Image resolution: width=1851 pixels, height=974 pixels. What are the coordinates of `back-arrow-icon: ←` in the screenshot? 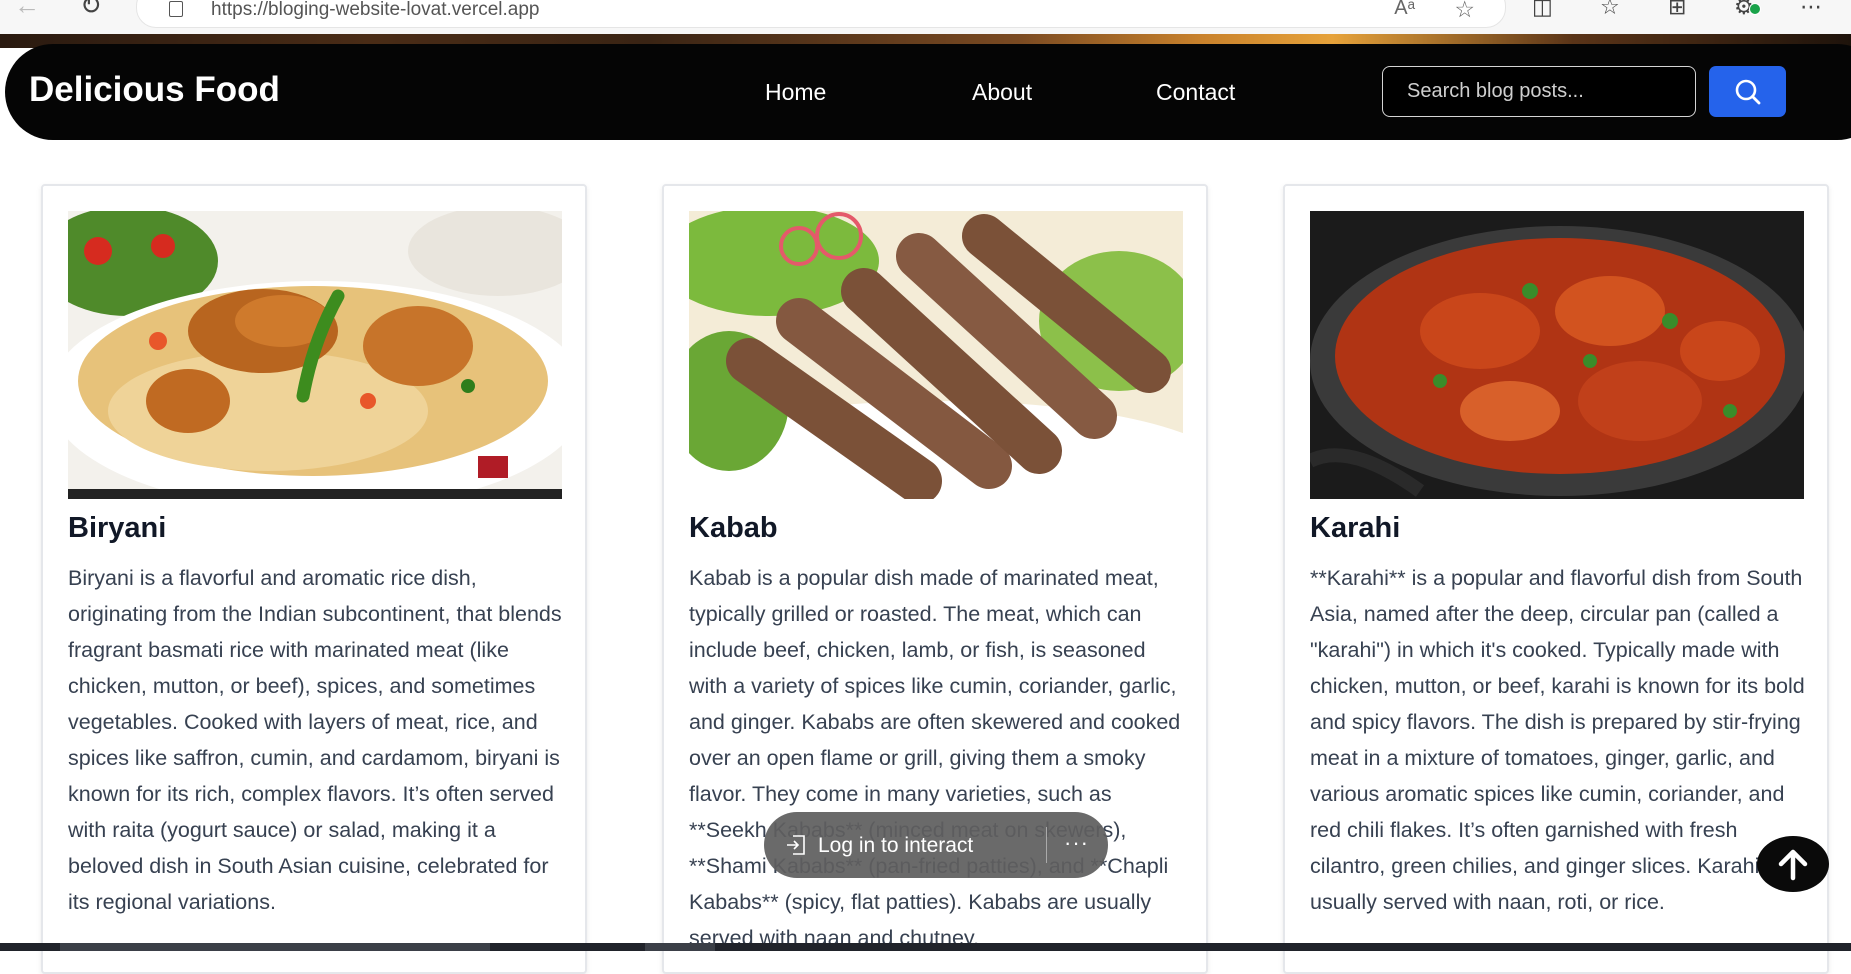 It's located at (27, 10).